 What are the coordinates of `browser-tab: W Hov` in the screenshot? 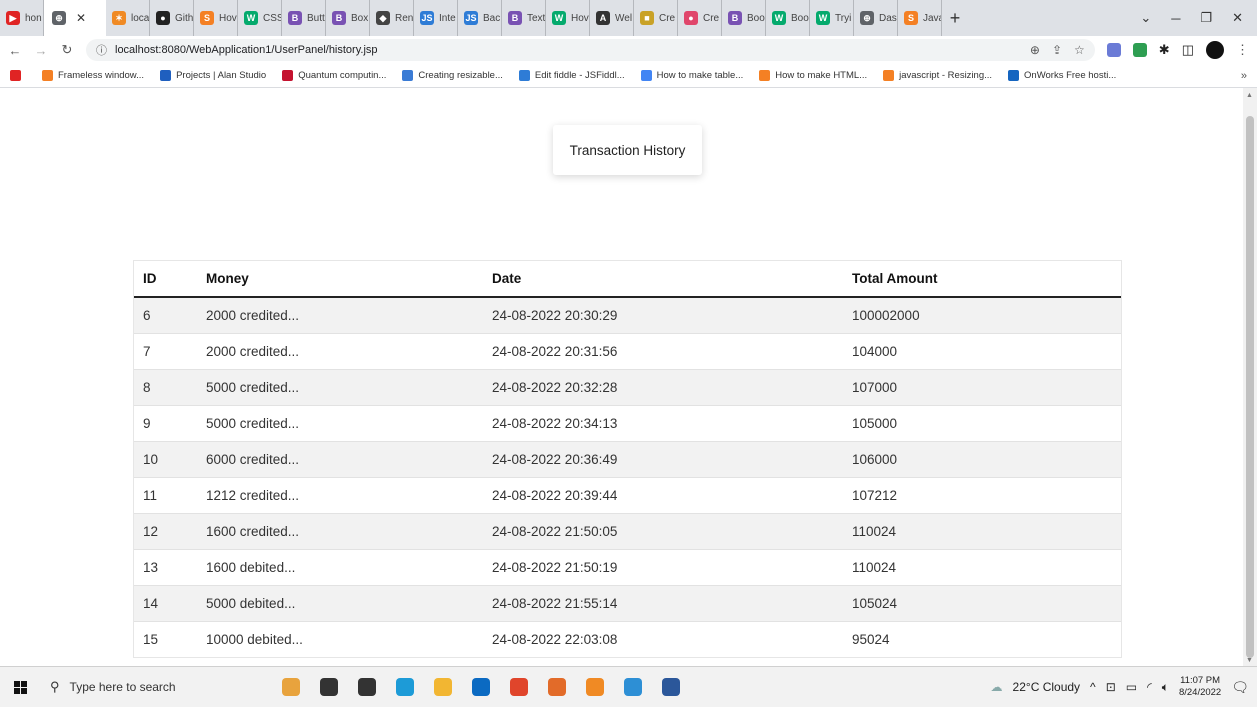 It's located at (568, 18).